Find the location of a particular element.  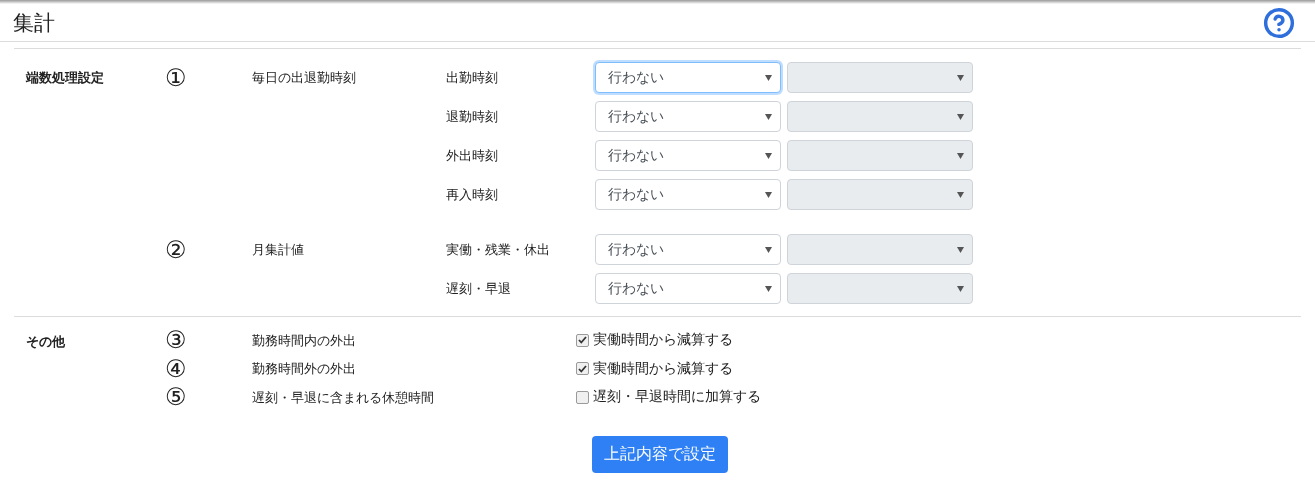

section-label: 端数処理設定 is located at coordinates (65, 77).